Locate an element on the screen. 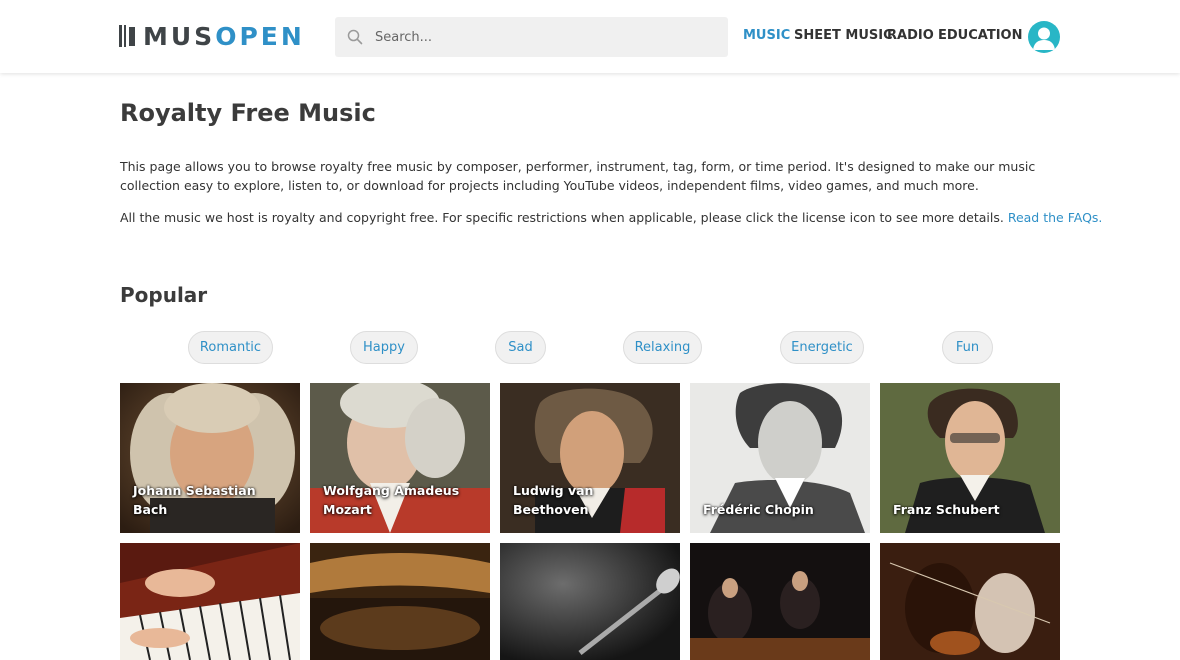 This screenshot has width=1180, height=660. instrument-tile-violinists is located at coordinates (970, 601).